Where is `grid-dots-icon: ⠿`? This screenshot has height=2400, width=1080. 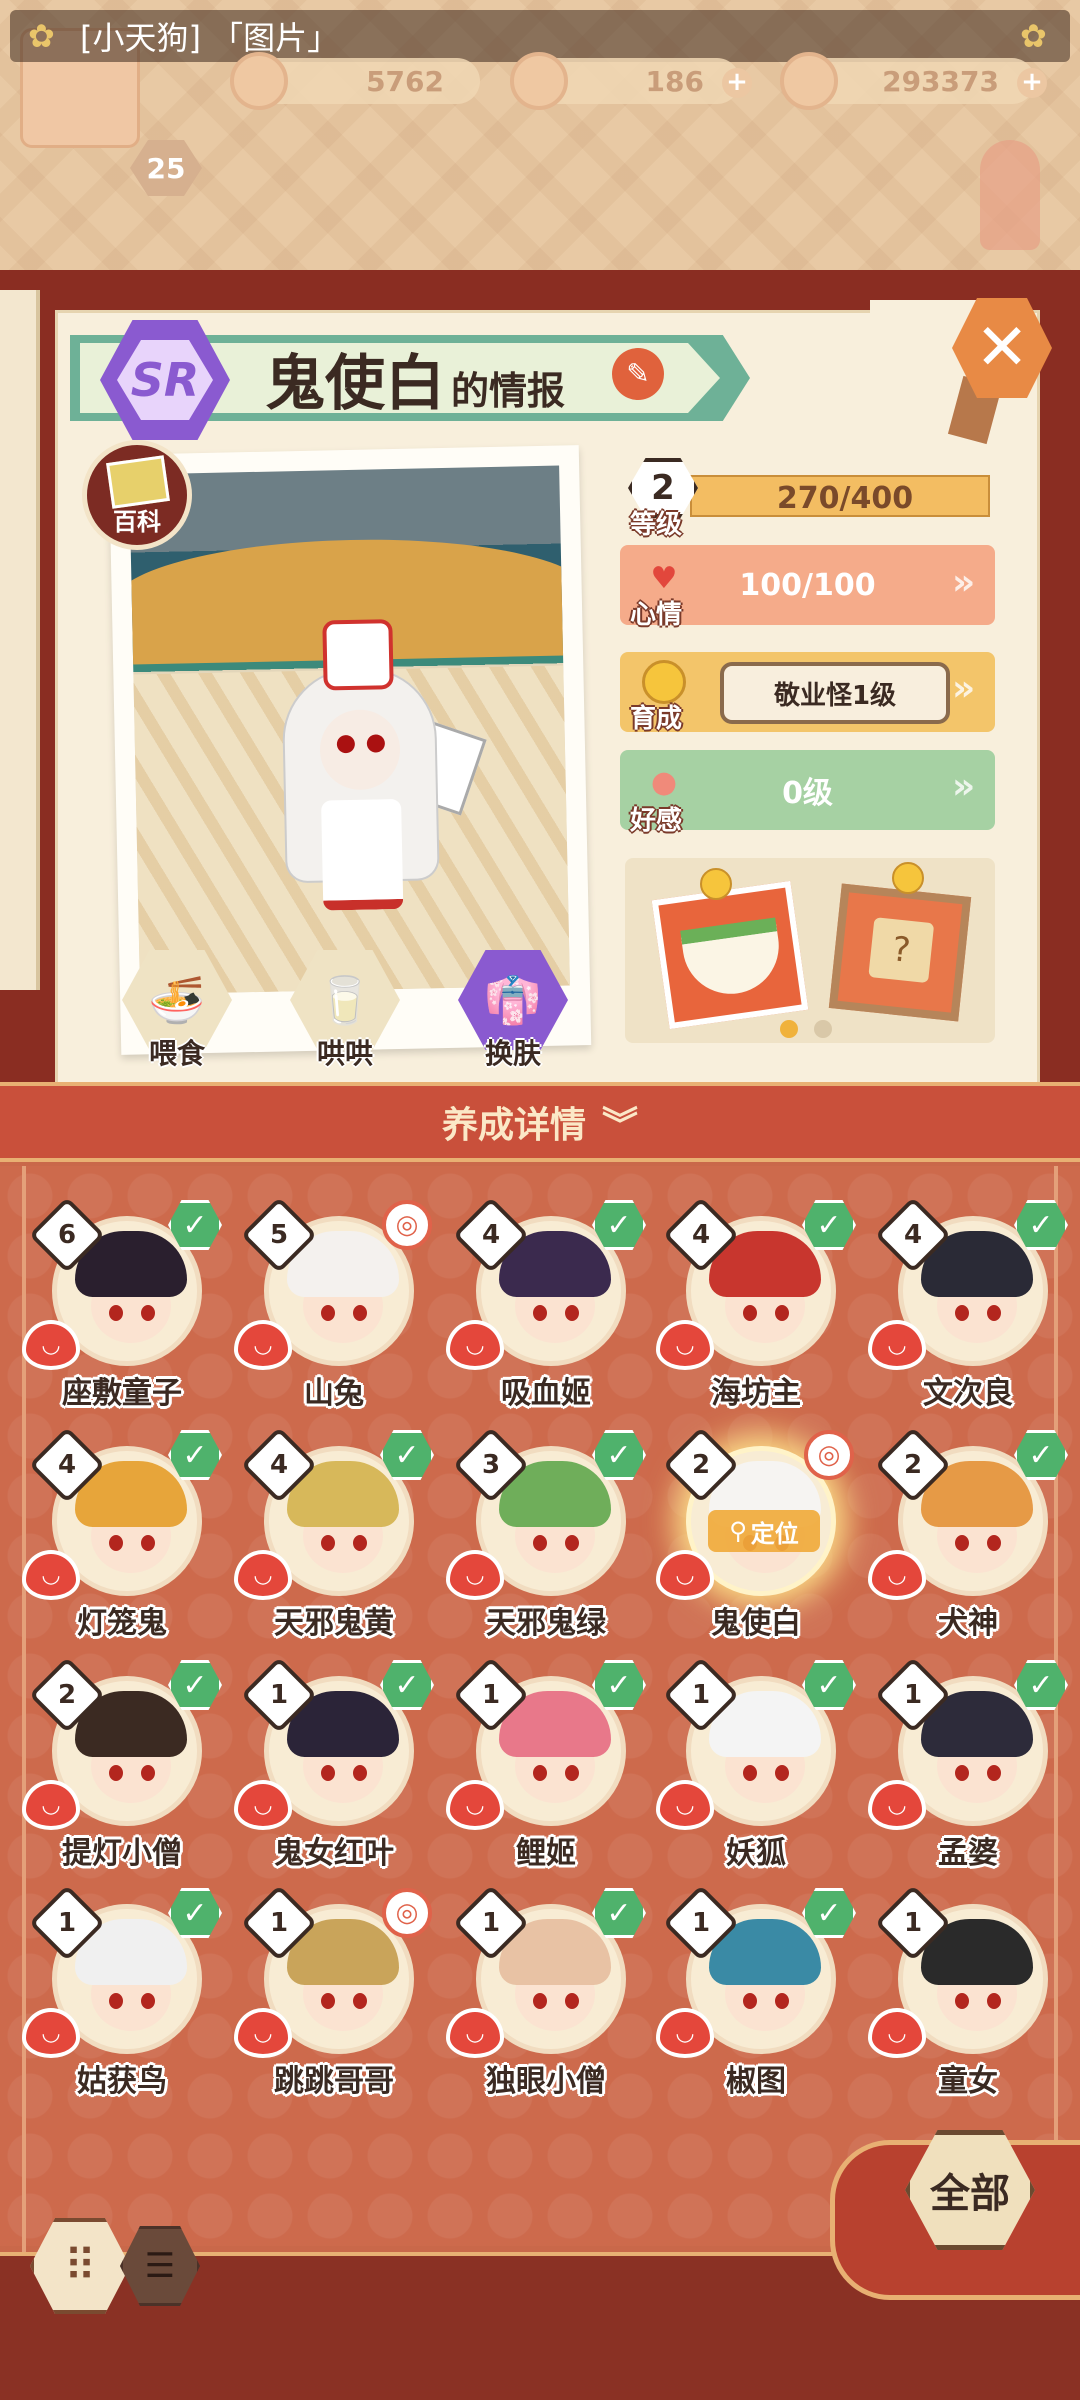 grid-dots-icon: ⠿ is located at coordinates (80, 2266).